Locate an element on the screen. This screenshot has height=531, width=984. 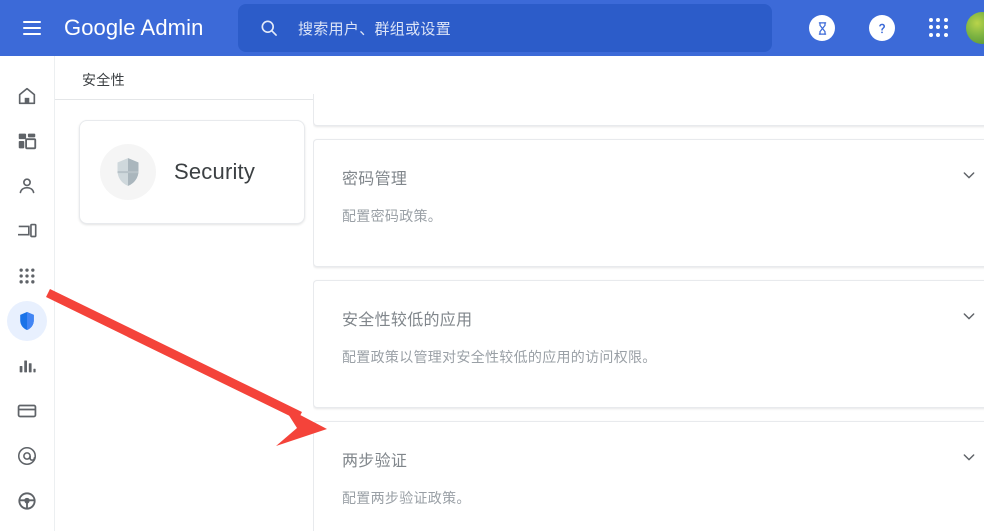
help-icon is located at coordinates (882, 28).